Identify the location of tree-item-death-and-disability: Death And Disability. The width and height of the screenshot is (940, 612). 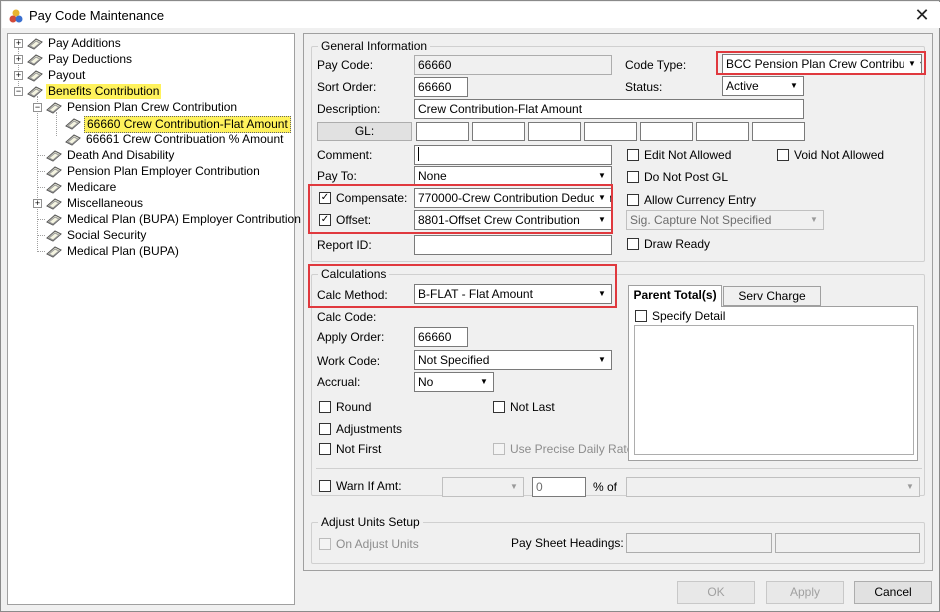
(166, 155).